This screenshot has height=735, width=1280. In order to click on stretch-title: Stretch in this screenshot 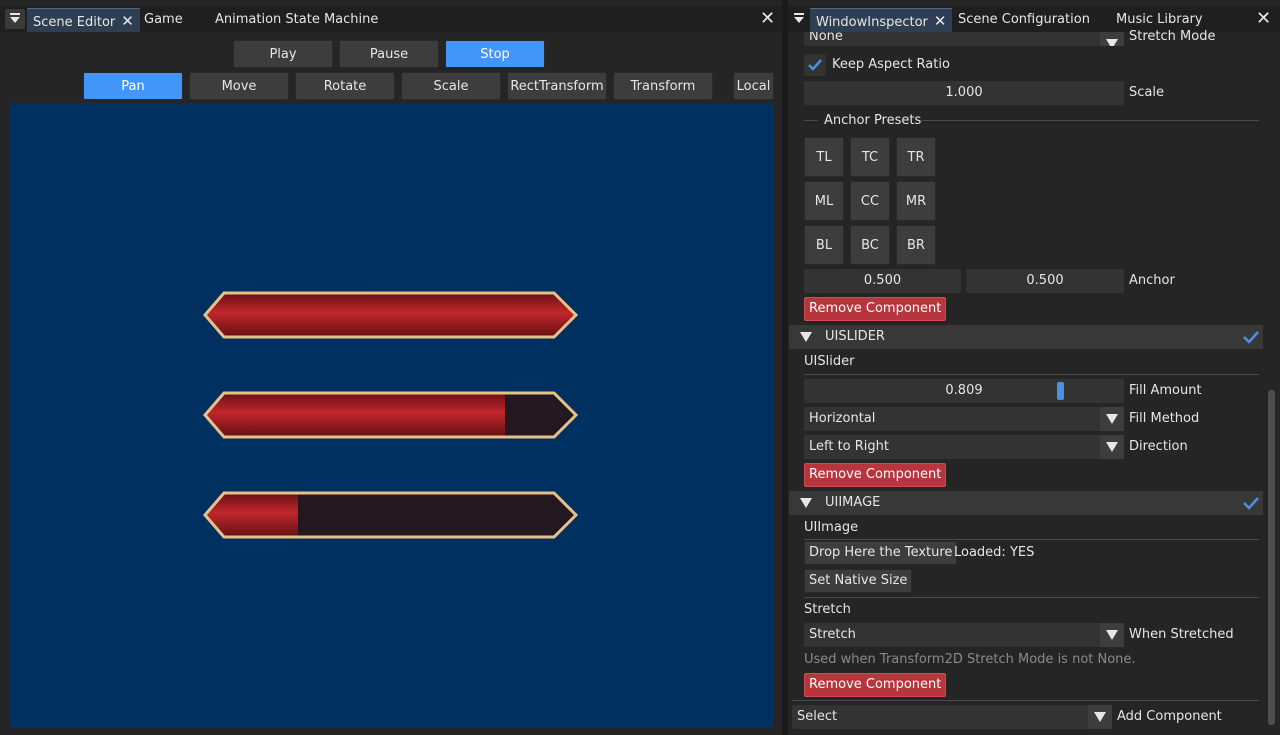, I will do `click(827, 609)`.